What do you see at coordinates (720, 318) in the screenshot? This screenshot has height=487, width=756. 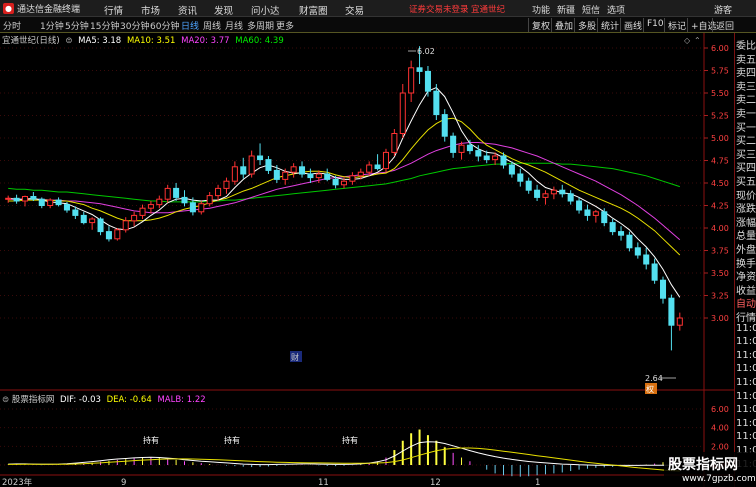 I see `price-tick-label: 3.00` at bounding box center [720, 318].